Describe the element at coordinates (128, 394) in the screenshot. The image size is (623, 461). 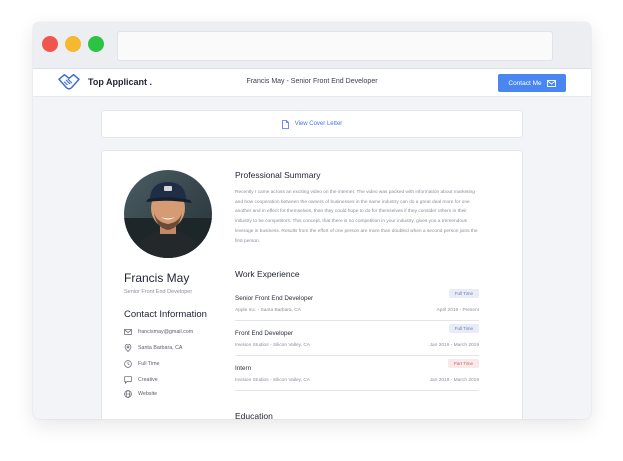
I see `globe-icon` at that location.